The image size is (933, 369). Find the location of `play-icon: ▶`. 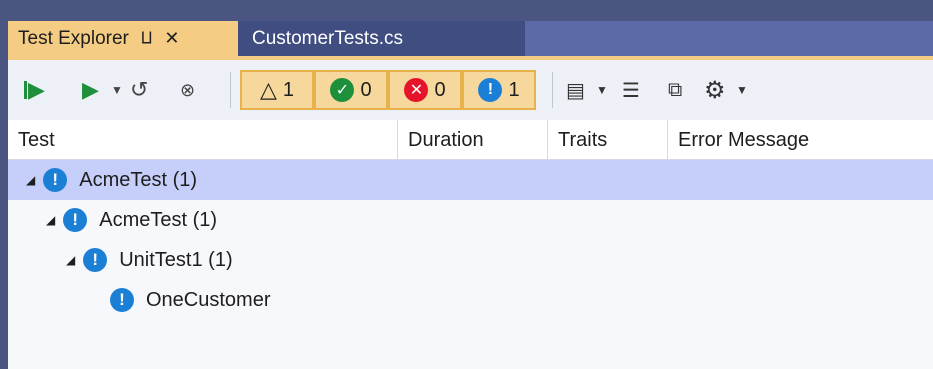

play-icon: ▶ is located at coordinates (90, 89).